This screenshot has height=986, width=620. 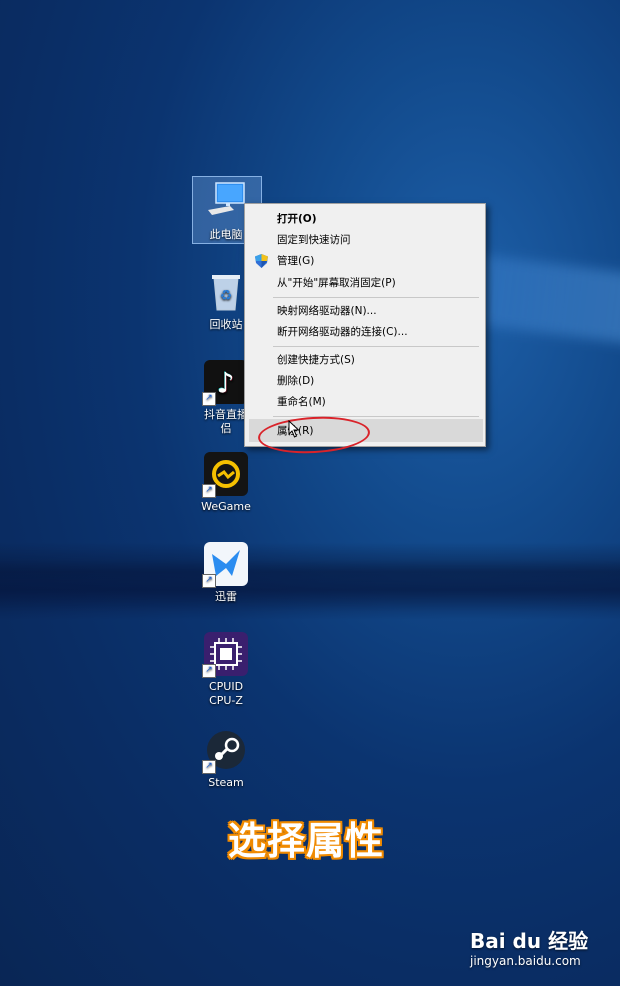 I want to click on baidu-jingyan-watermark: Bai du 经验 jingyan.baidu.com, so click(x=529, y=946).